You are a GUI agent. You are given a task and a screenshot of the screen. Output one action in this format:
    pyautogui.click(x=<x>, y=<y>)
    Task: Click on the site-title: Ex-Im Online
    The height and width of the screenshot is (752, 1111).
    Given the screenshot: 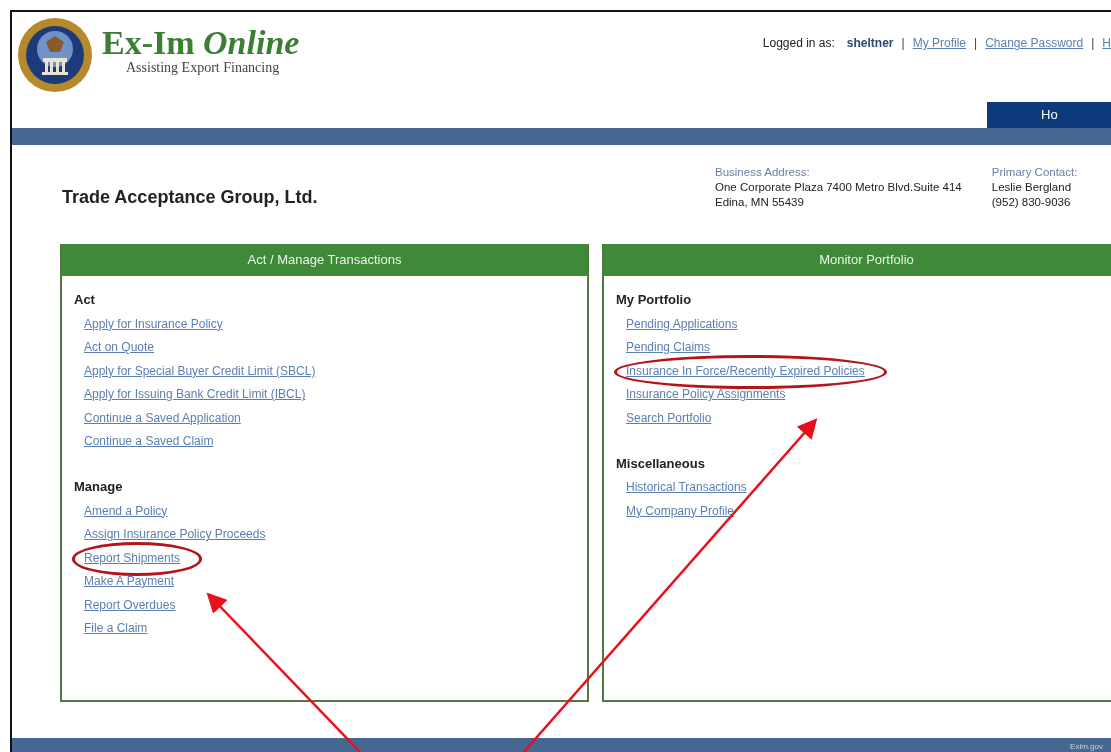 What is the action you would take?
    pyautogui.click(x=201, y=43)
    